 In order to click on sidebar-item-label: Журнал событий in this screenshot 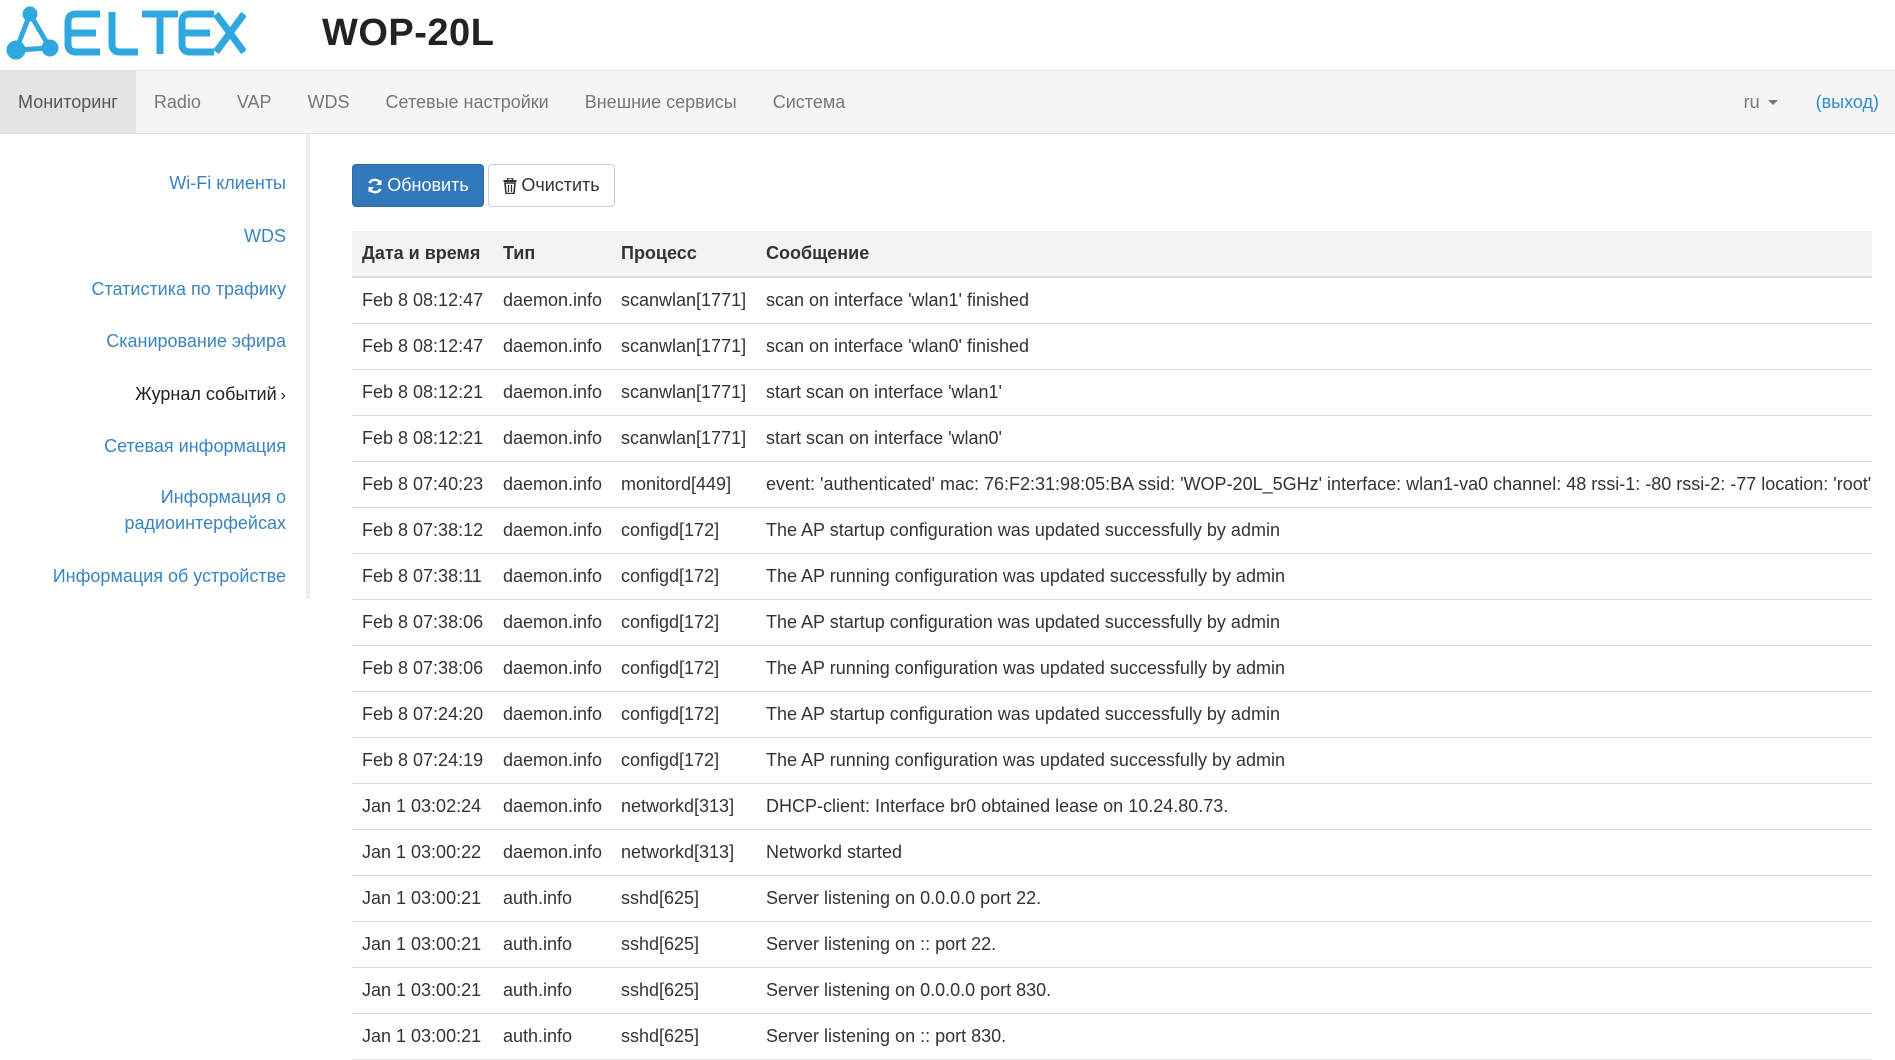, I will do `click(206, 394)`.